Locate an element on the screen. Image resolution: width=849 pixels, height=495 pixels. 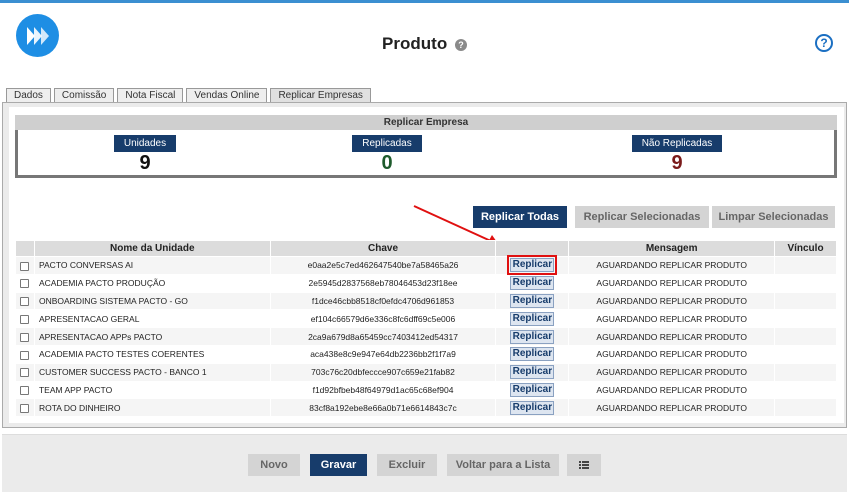
help-icon: ? is located at coordinates (824, 43).